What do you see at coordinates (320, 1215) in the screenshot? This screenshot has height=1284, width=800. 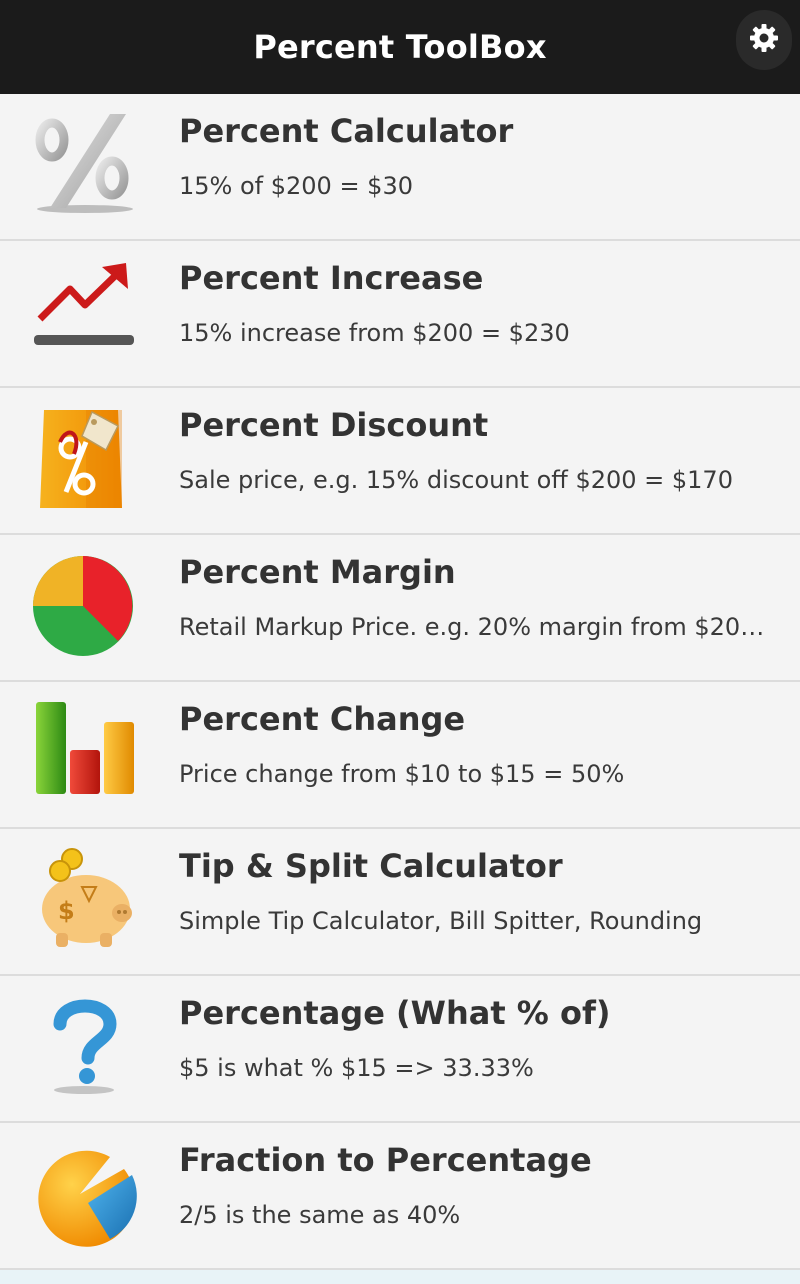 I see `item-subtitle: 2/5 is the same as 40%` at bounding box center [320, 1215].